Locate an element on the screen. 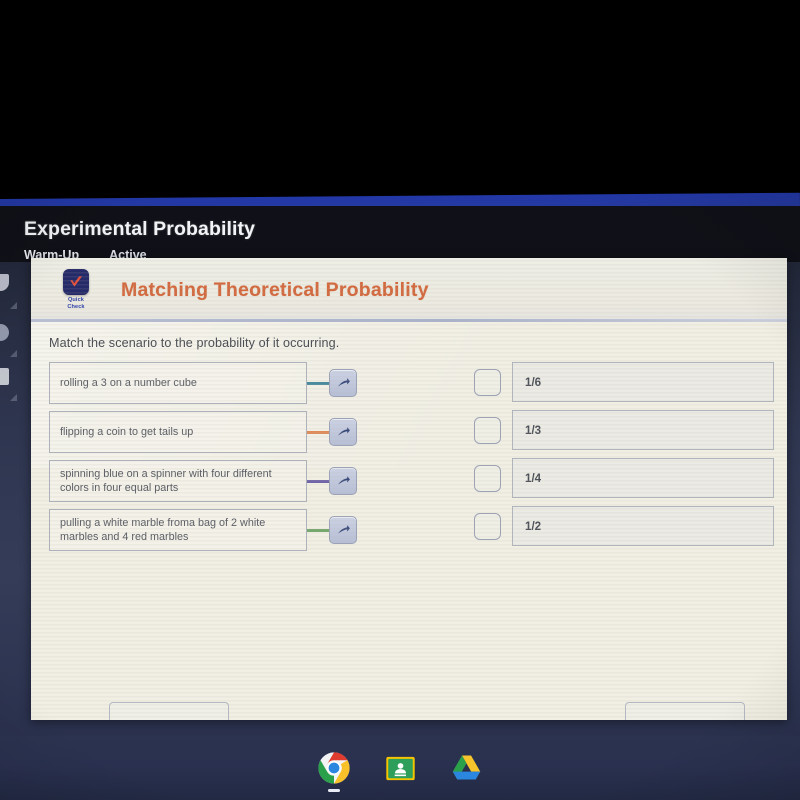 The height and width of the screenshot is (800, 800). quick-check-badge: Quick Check is located at coordinates (76, 290).